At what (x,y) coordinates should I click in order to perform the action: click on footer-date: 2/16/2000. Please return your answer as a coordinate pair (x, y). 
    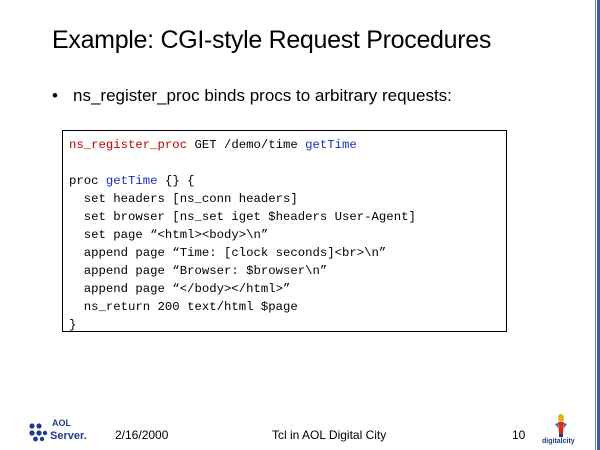
    Looking at the image, I should click on (142, 435).